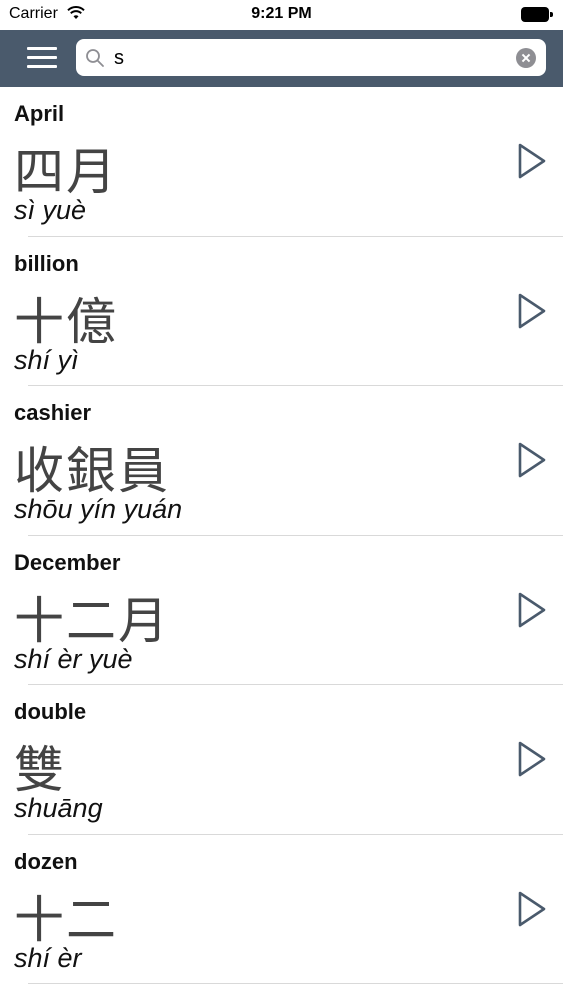 The image size is (563, 1000). Describe the element at coordinates (50, 210) in the screenshot. I see `pinyin: sì yuè` at that location.